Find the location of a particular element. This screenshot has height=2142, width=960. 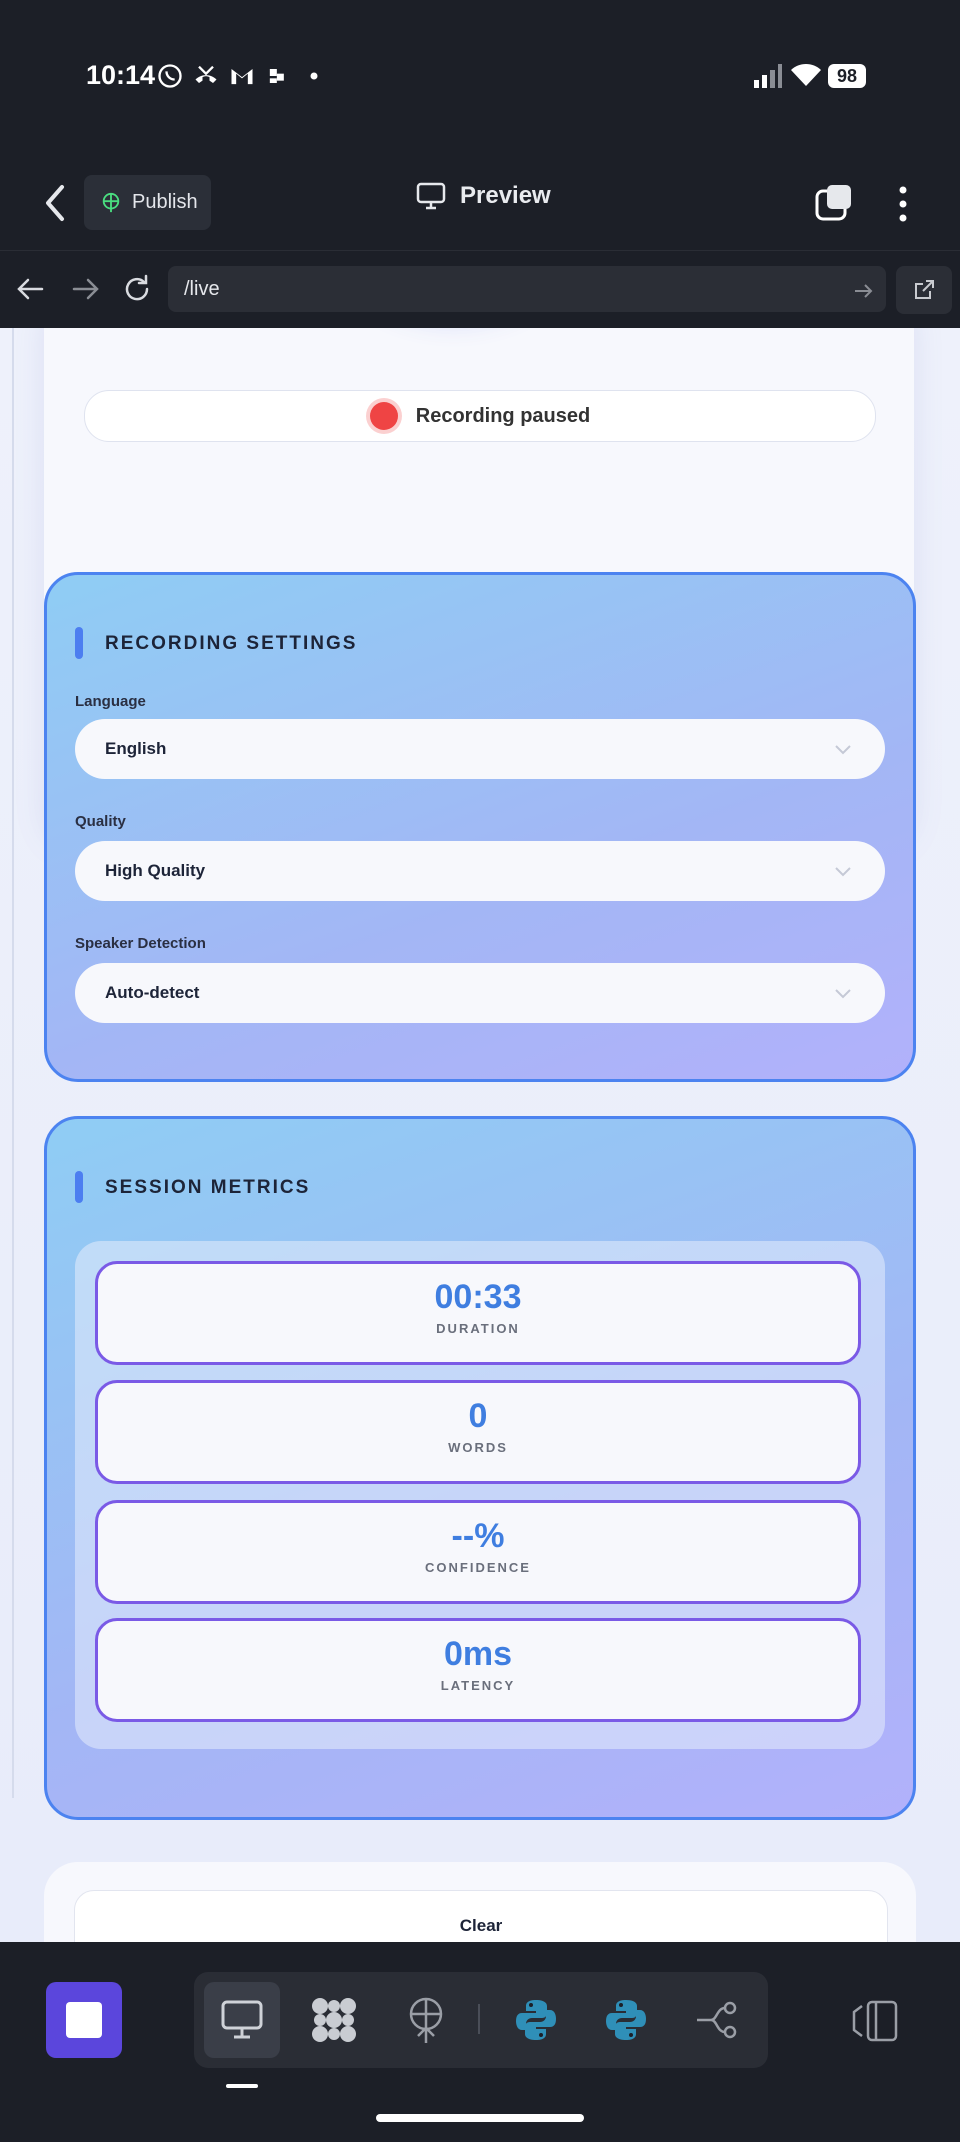

language-value: English is located at coordinates (136, 748).